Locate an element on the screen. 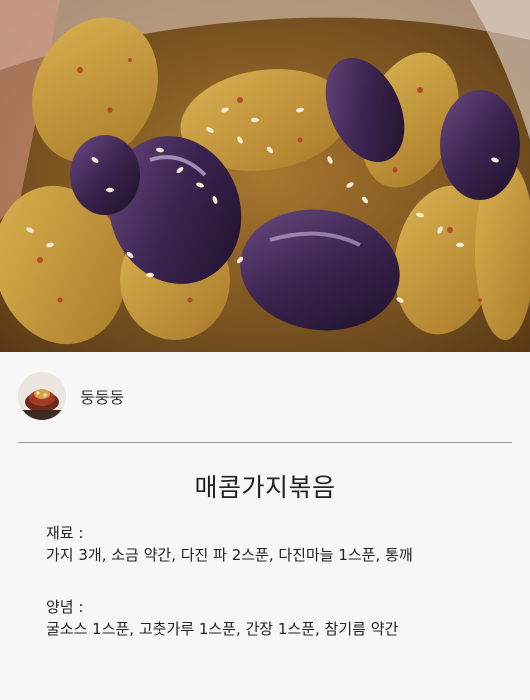 The image size is (530, 700). sauce-text: 굴소스 1스푼, 고춧가루 1스푼, 간장 1스푼, 참기름 약간 is located at coordinates (222, 629).